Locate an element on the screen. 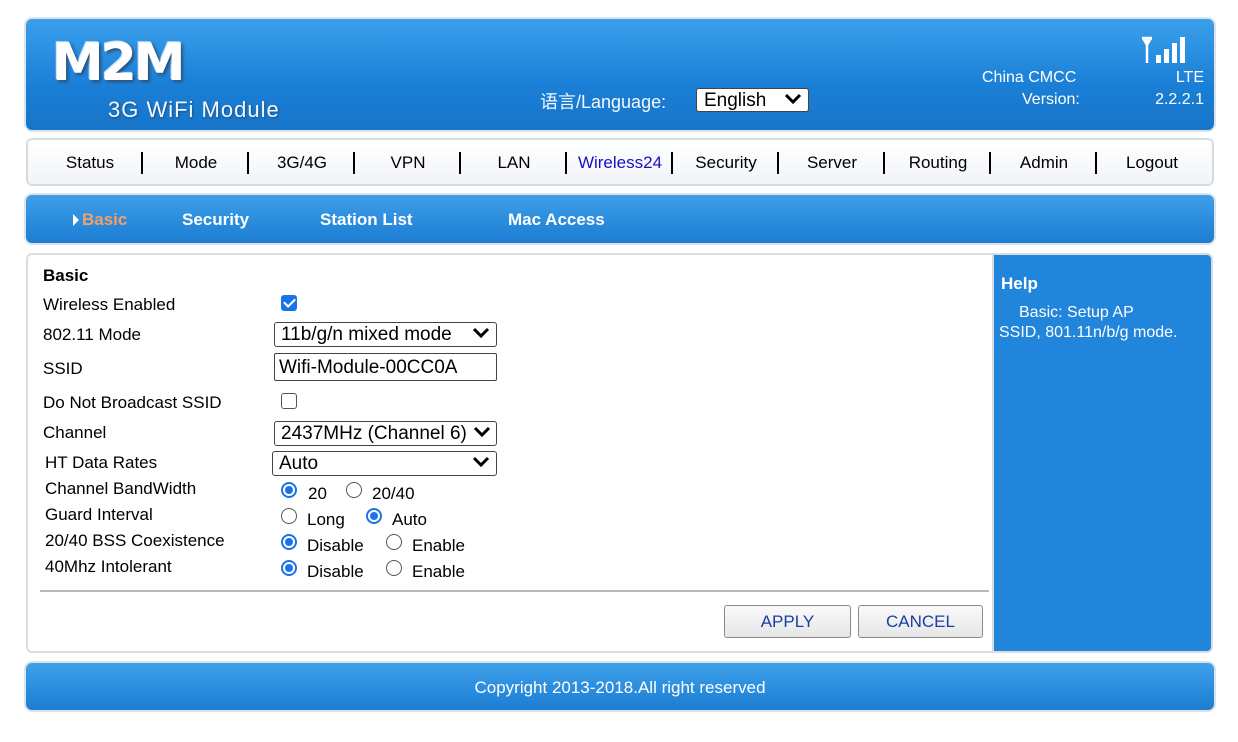  coexist-enable-label: Enable is located at coordinates (438, 545).